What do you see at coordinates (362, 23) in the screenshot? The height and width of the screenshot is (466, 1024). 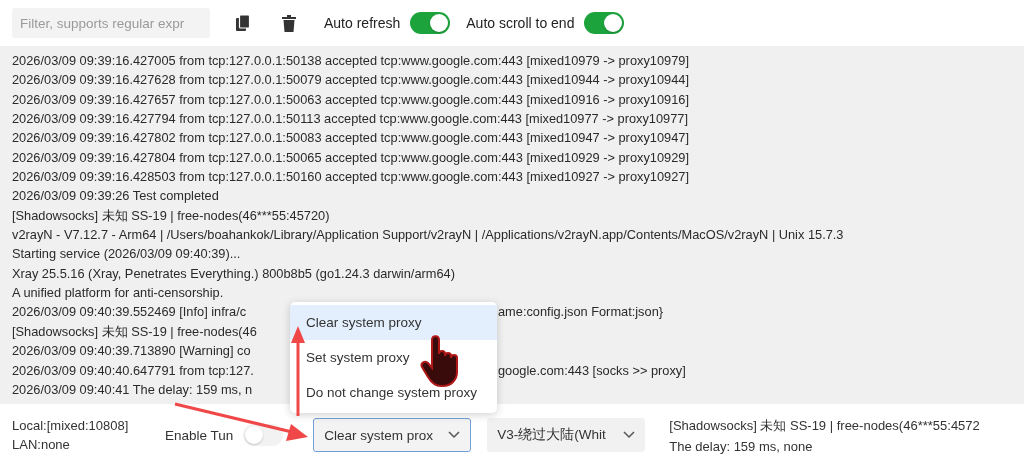 I see `toggle-label: Auto refresh` at bounding box center [362, 23].